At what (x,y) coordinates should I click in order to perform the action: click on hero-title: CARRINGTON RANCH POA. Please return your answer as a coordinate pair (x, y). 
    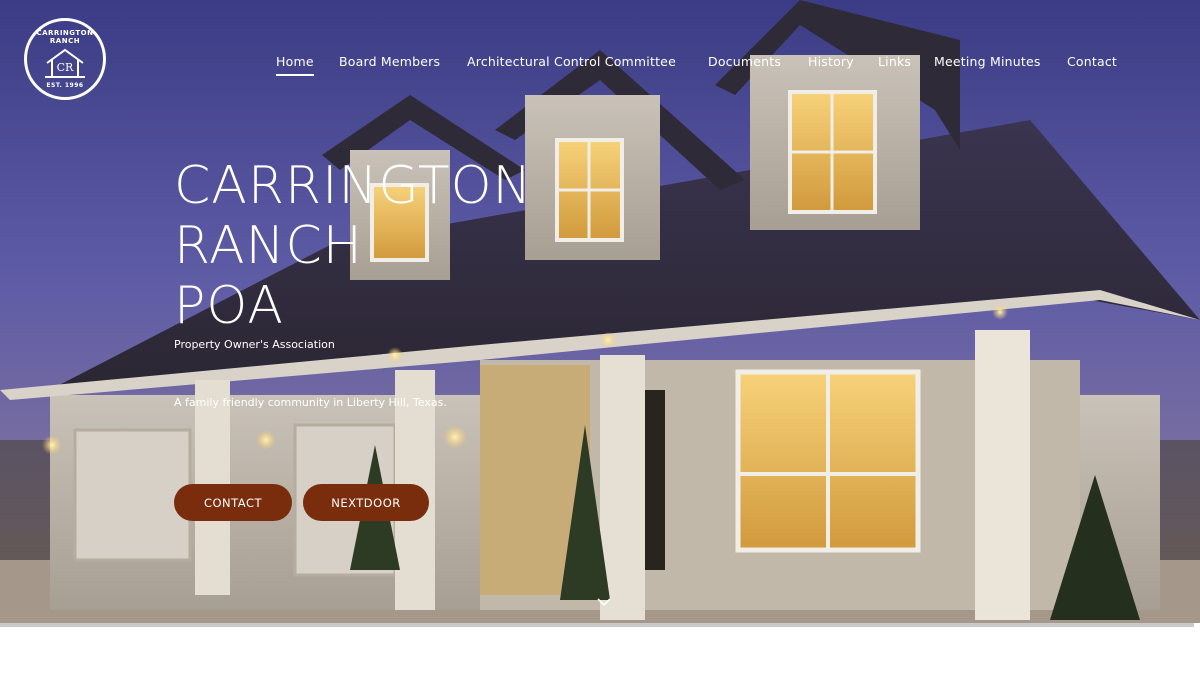
    Looking at the image, I should click on (353, 246).